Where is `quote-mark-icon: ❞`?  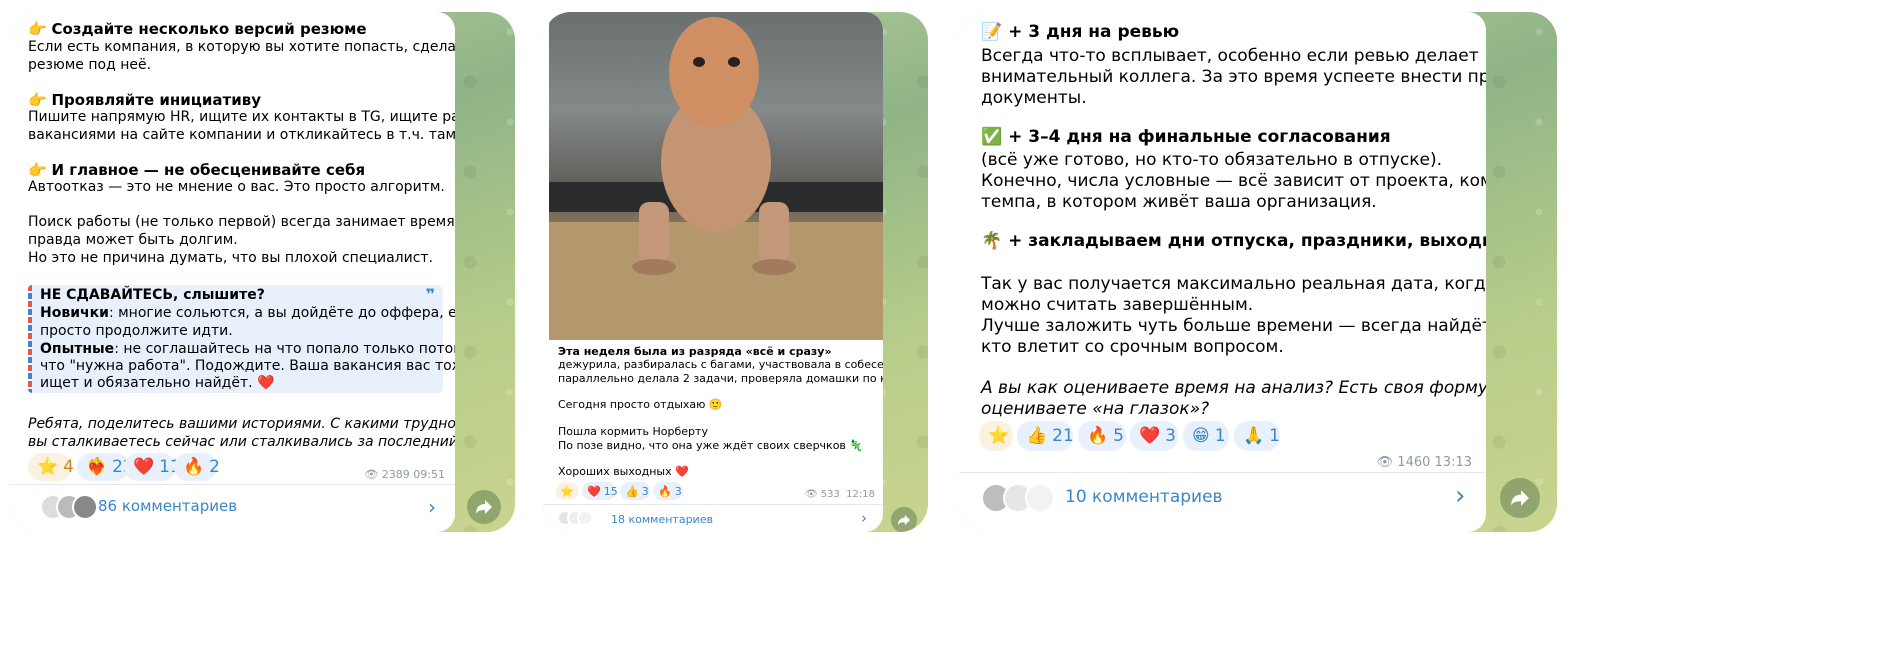 quote-mark-icon: ❞ is located at coordinates (430, 294).